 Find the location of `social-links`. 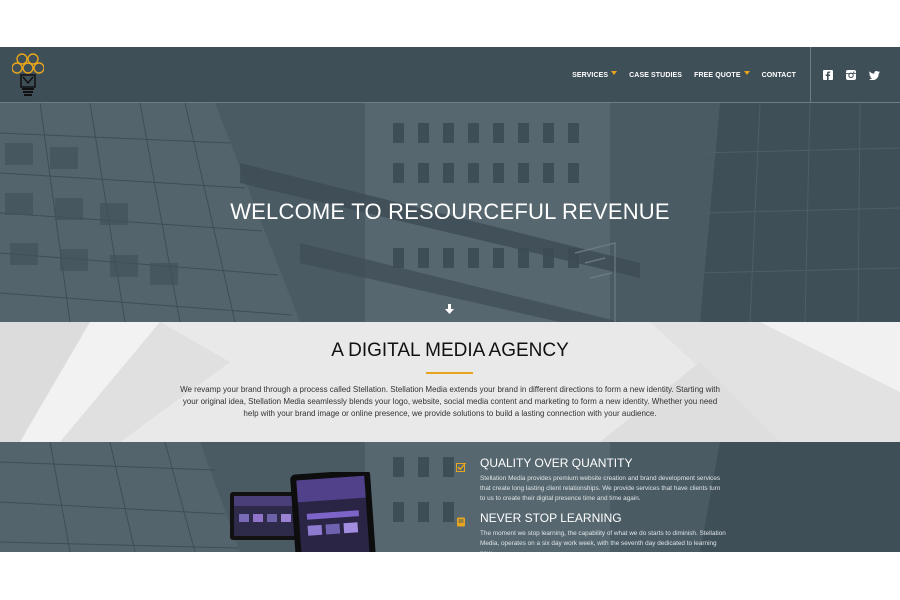

social-links is located at coordinates (856, 75).